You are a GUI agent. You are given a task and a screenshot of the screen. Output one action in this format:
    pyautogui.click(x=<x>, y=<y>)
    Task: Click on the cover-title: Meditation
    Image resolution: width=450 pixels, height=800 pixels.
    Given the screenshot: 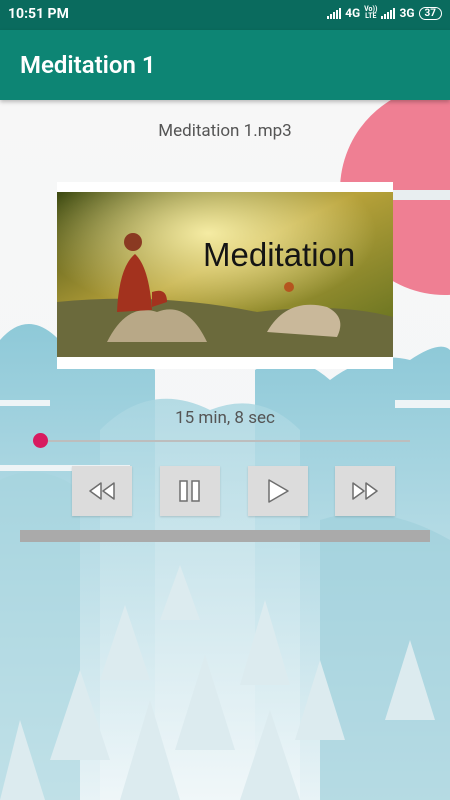 What is the action you would take?
    pyautogui.click(x=279, y=254)
    